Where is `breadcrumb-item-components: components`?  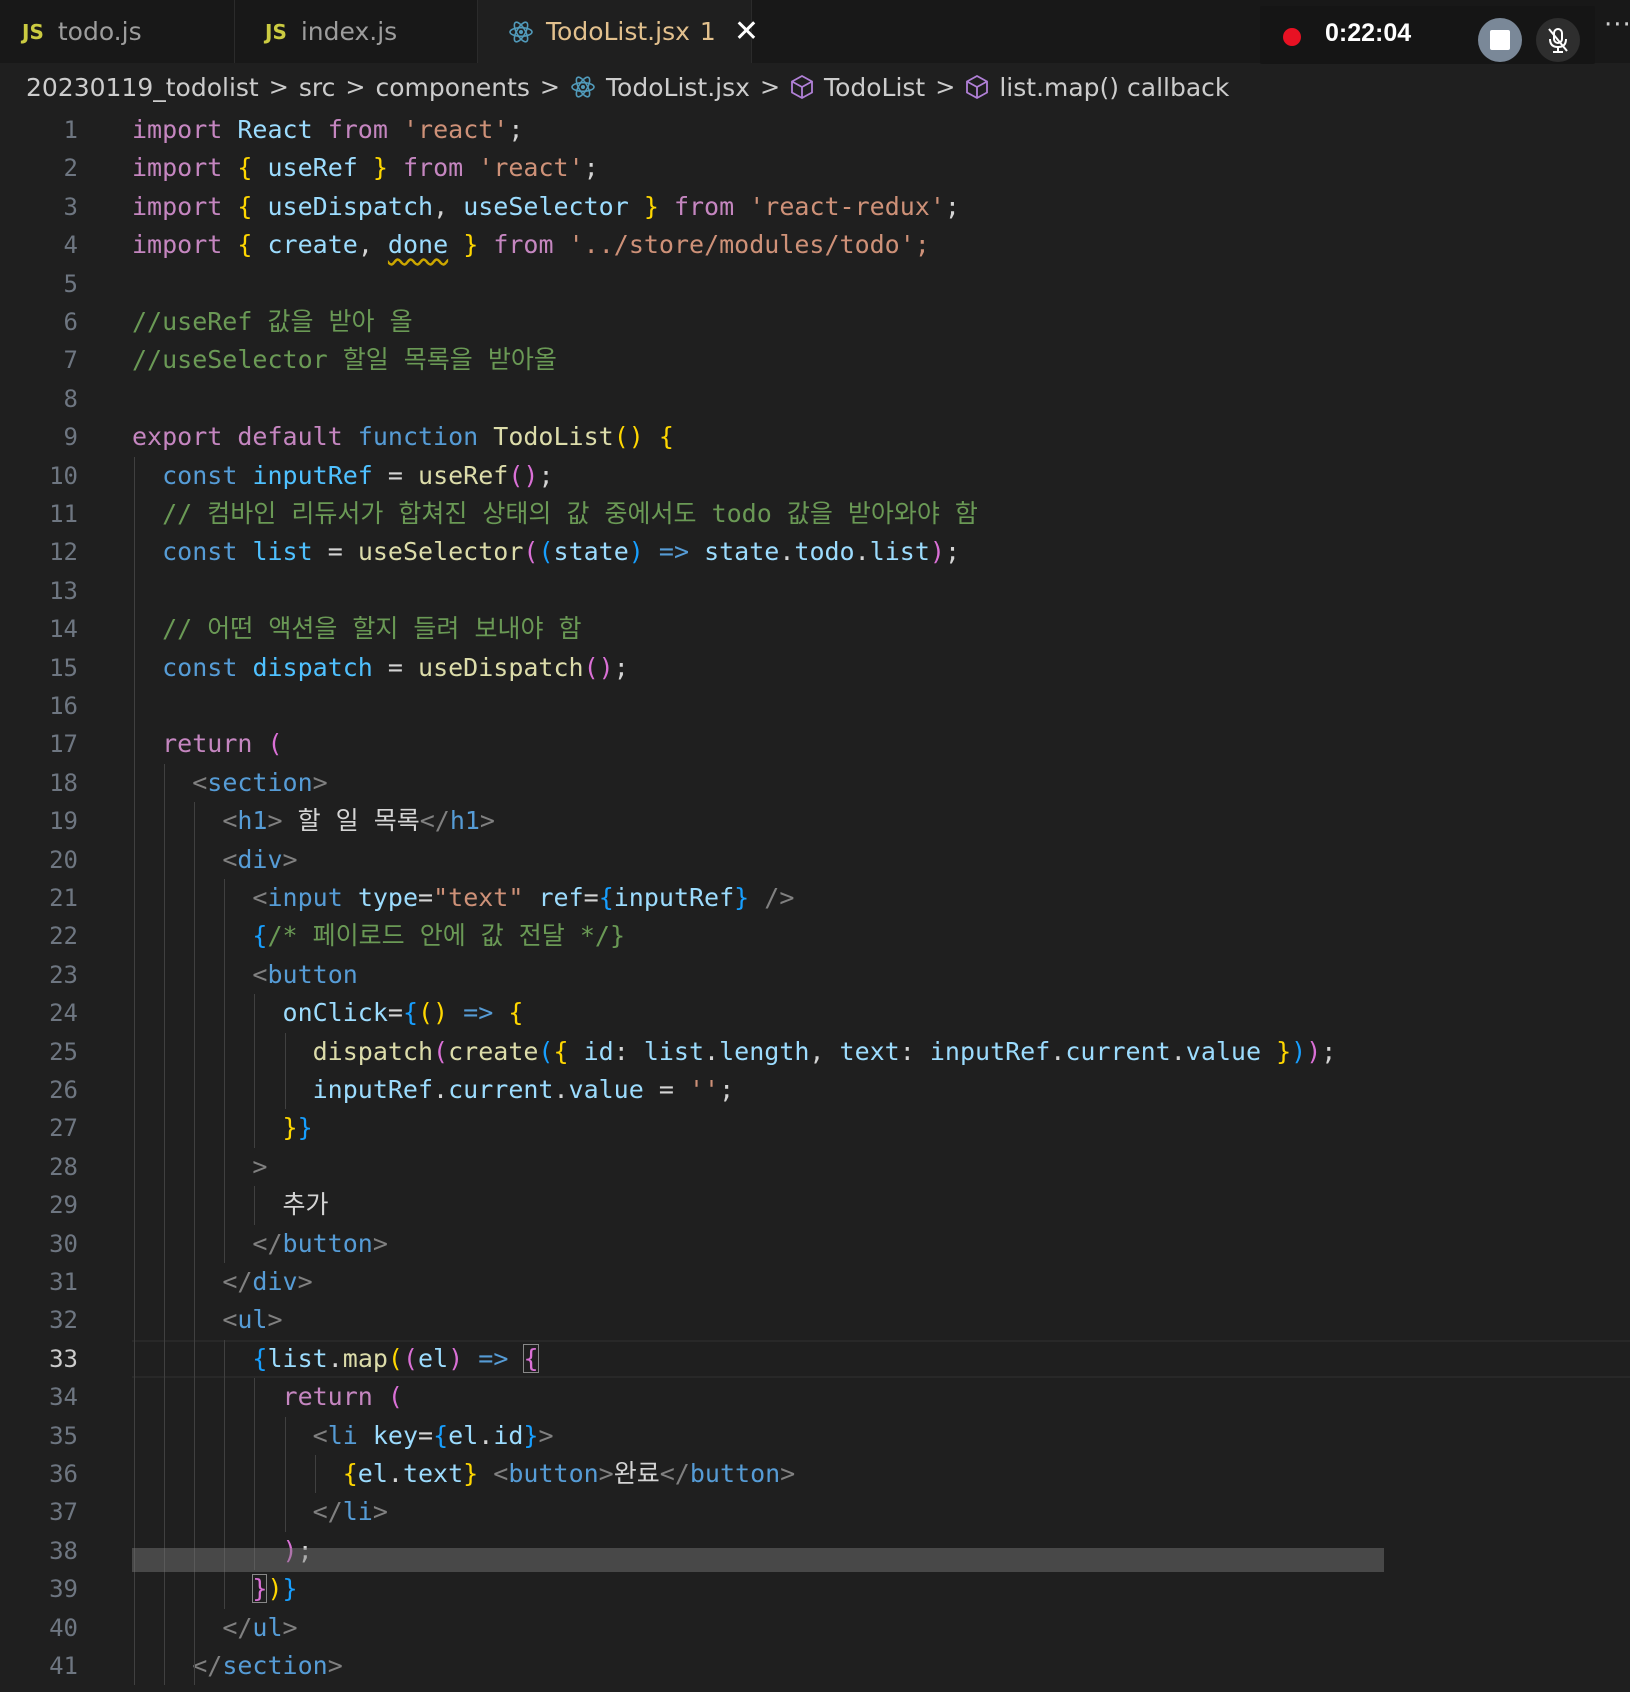
breadcrumb-item-components: components is located at coordinates (452, 87).